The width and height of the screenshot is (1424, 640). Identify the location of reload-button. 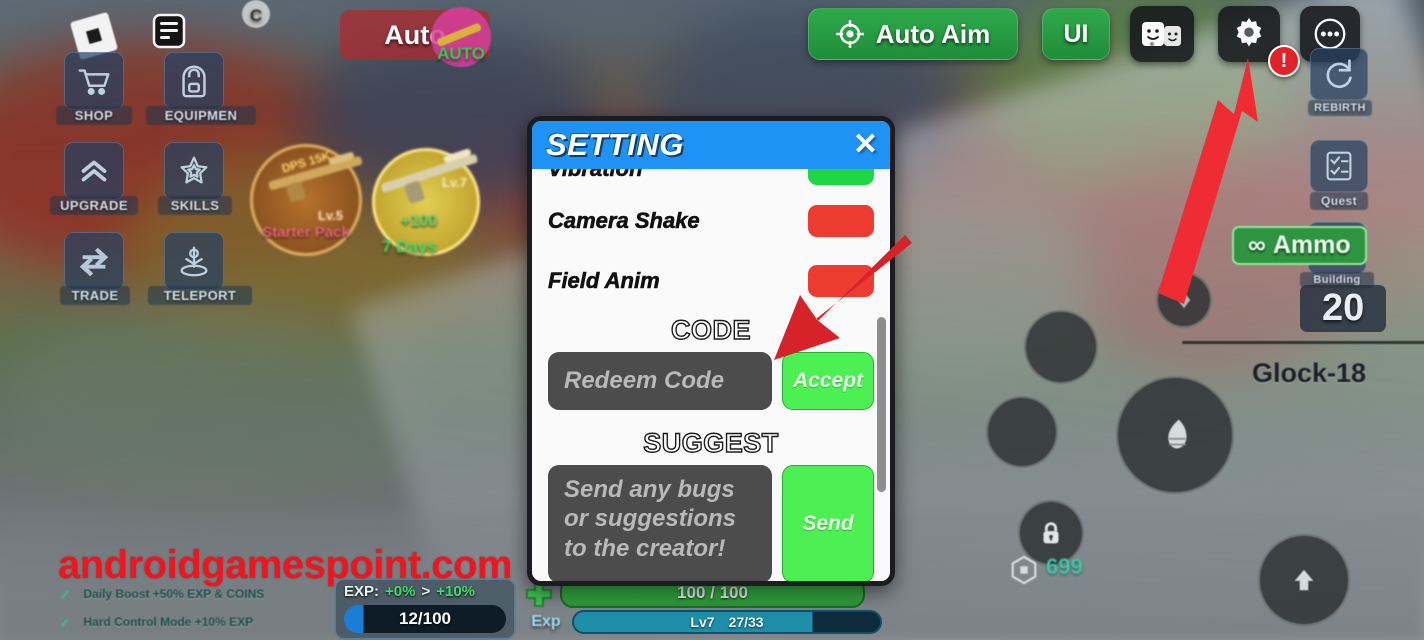
(1152, 44).